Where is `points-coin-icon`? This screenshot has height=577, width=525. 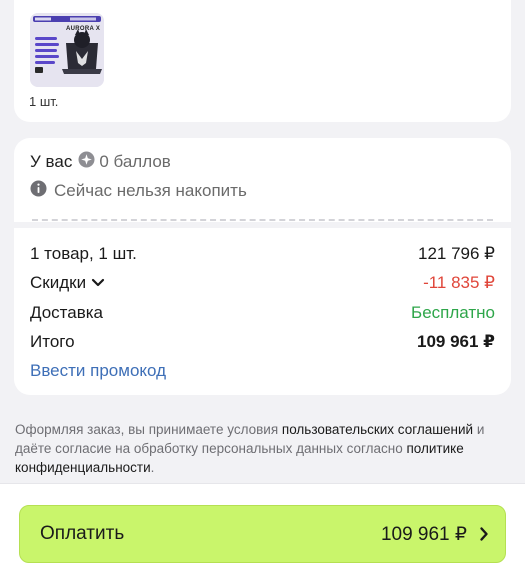 points-coin-icon is located at coordinates (86, 162).